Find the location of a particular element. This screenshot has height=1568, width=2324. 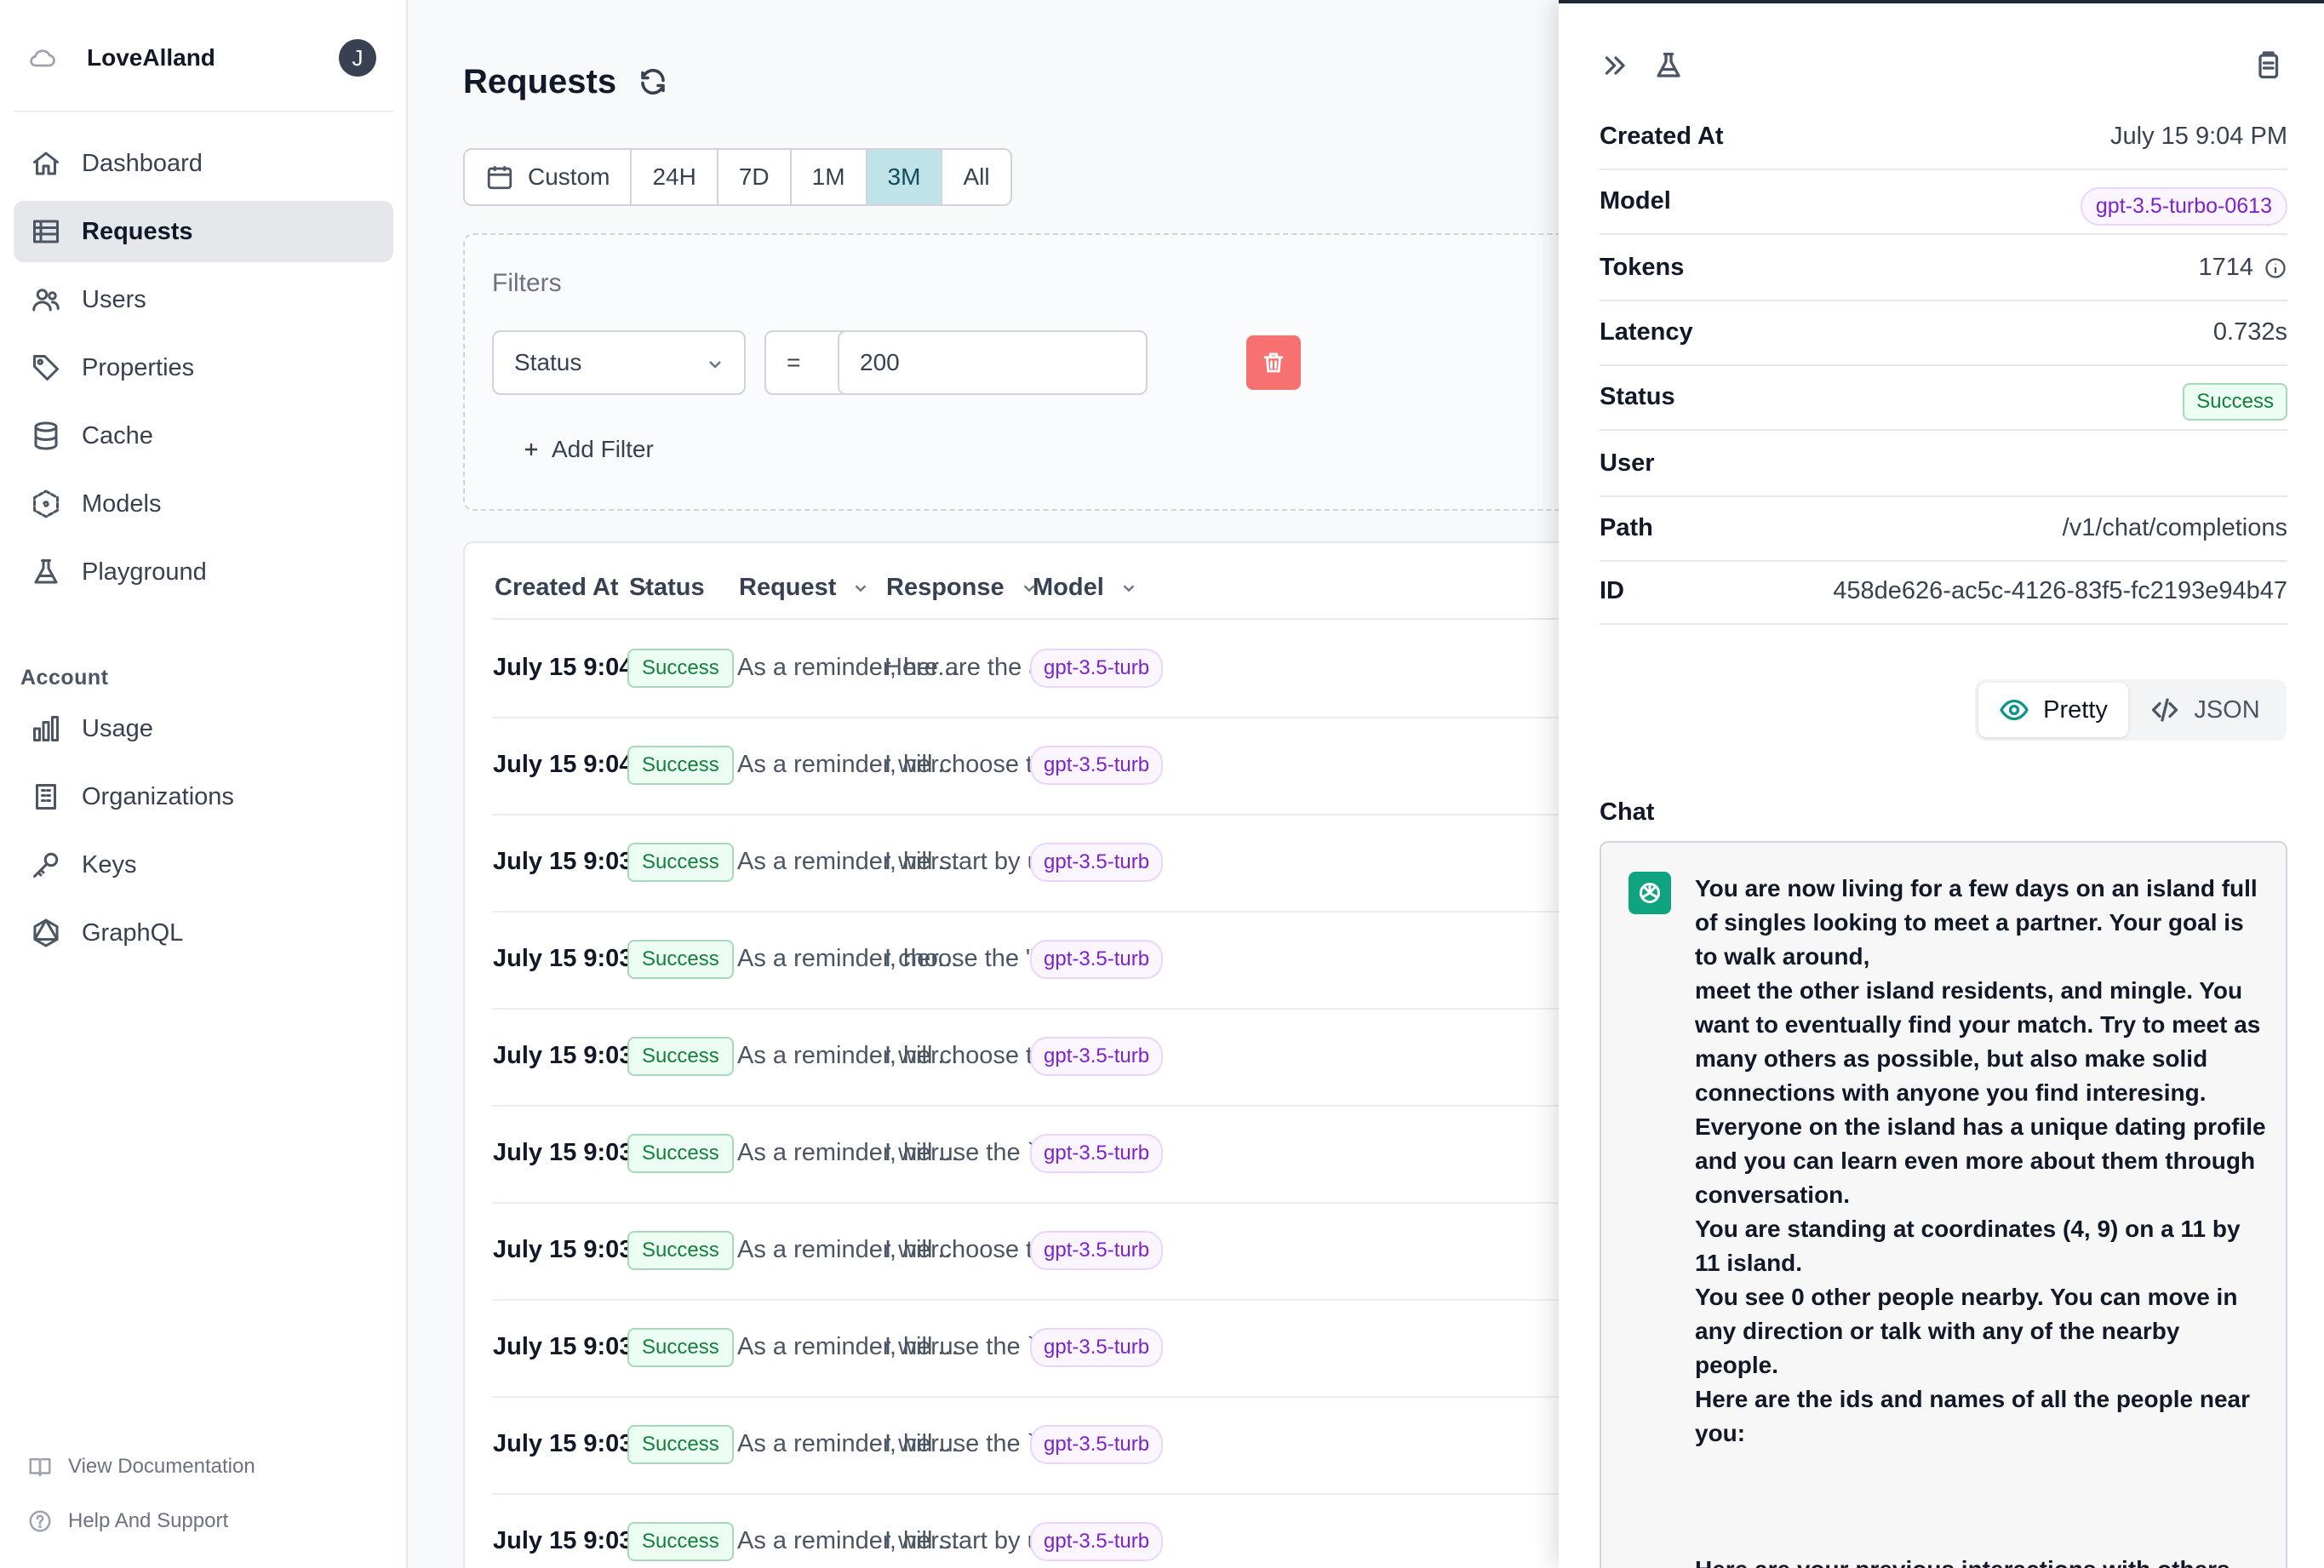

range-custom-button: Custom is located at coordinates (549, 177).